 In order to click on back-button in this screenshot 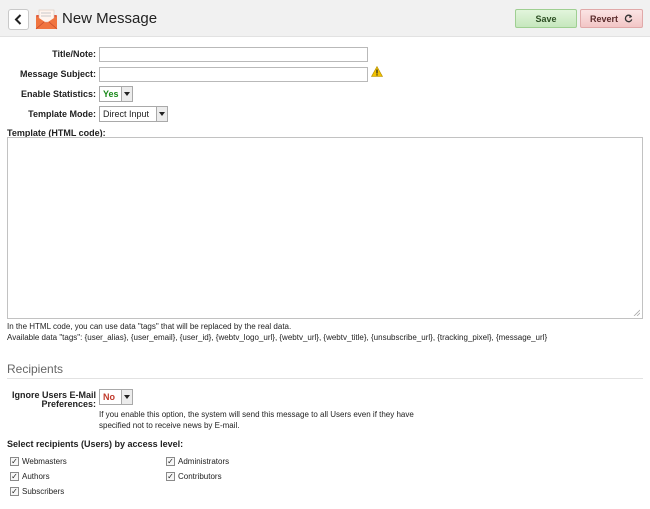, I will do `click(18, 19)`.